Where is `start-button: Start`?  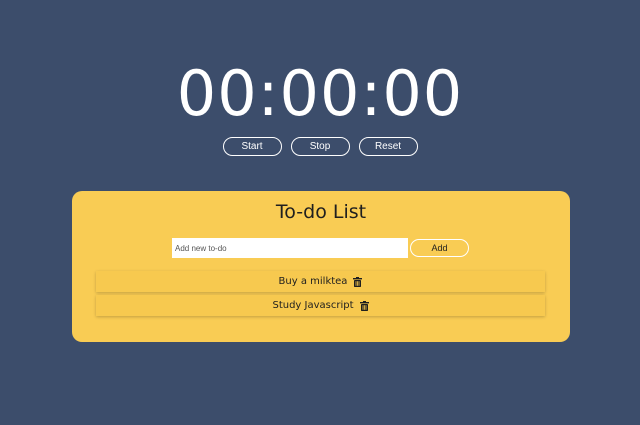 start-button: Start is located at coordinates (252, 146).